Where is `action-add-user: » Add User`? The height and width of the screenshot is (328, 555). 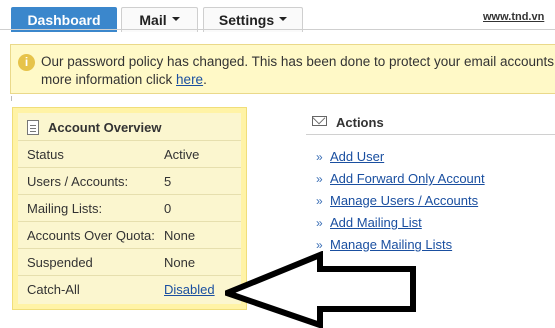
action-add-user: » Add User is located at coordinates (350, 159).